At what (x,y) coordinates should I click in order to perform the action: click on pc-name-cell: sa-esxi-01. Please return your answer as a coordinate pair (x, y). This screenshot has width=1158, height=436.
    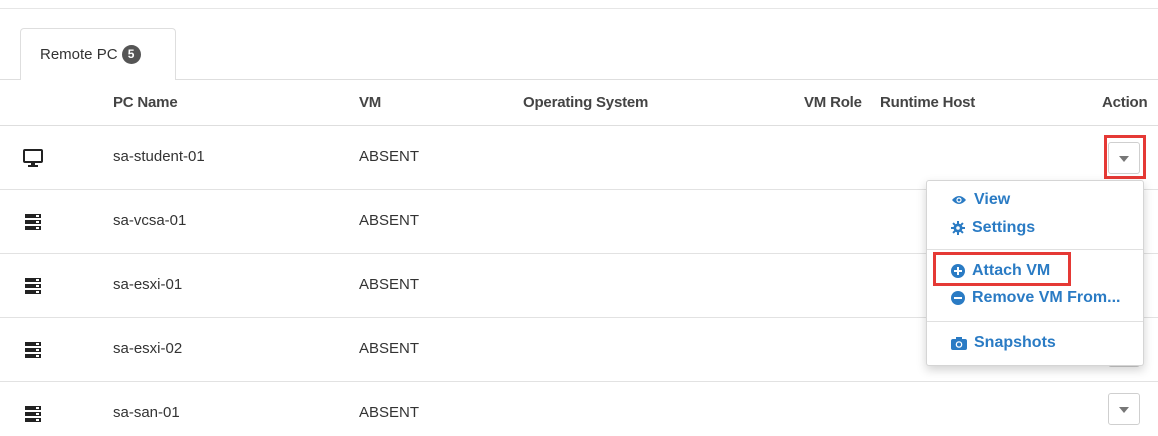
    Looking at the image, I should click on (147, 284).